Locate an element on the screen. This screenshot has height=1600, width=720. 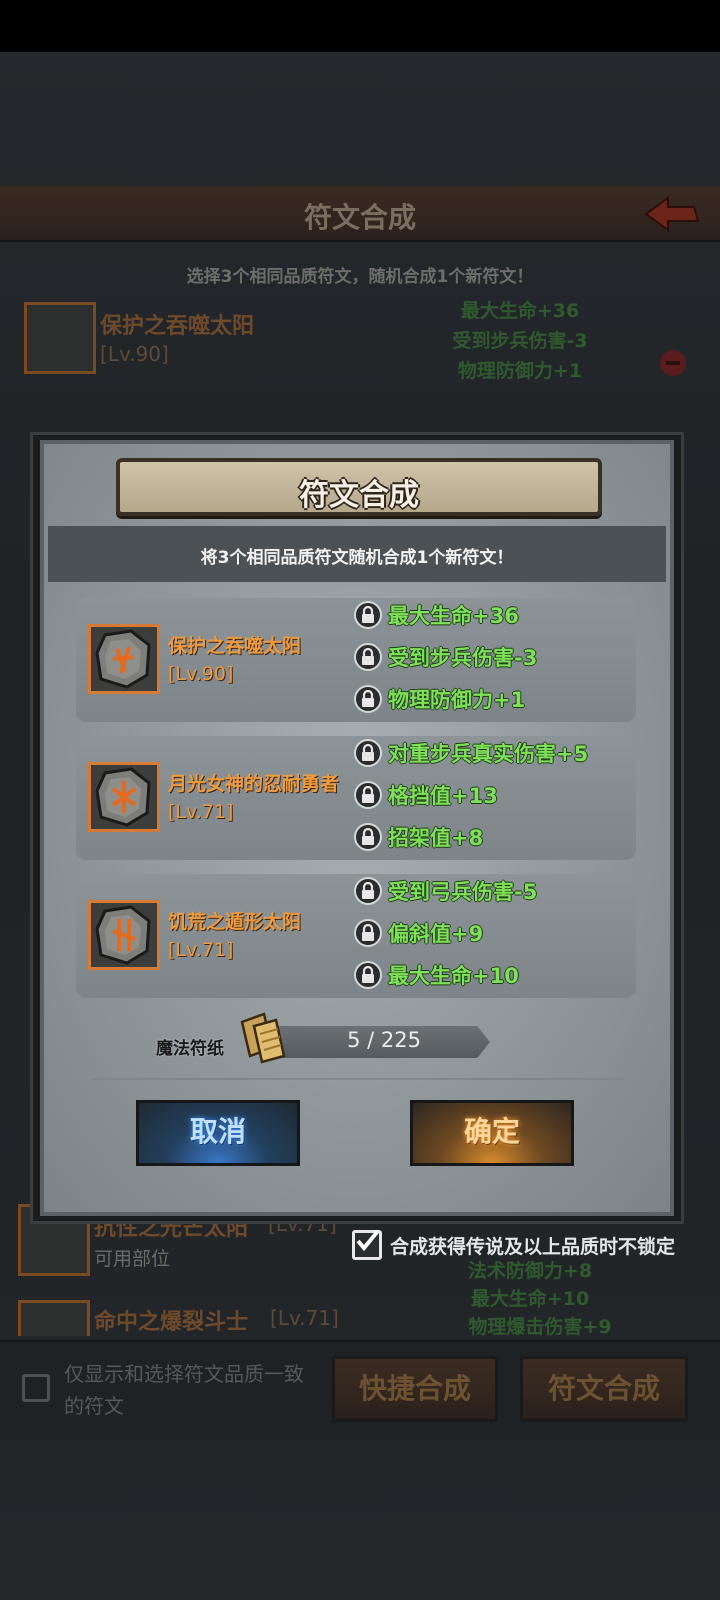
dialog-title-plaque: 符文合成 is located at coordinates (359, 487).